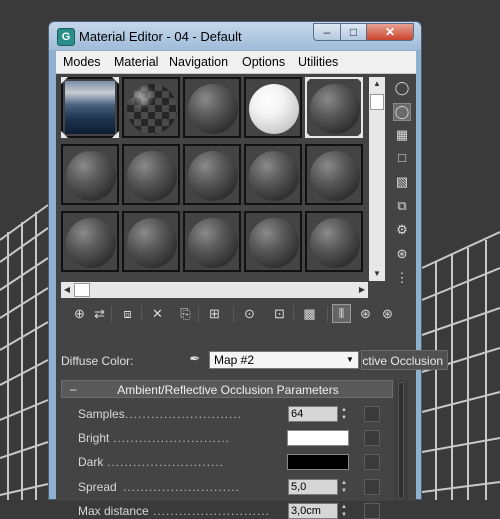 This screenshot has width=500, height=519. What do you see at coordinates (97, 487) in the screenshot?
I see `param-label: Spread` at bounding box center [97, 487].